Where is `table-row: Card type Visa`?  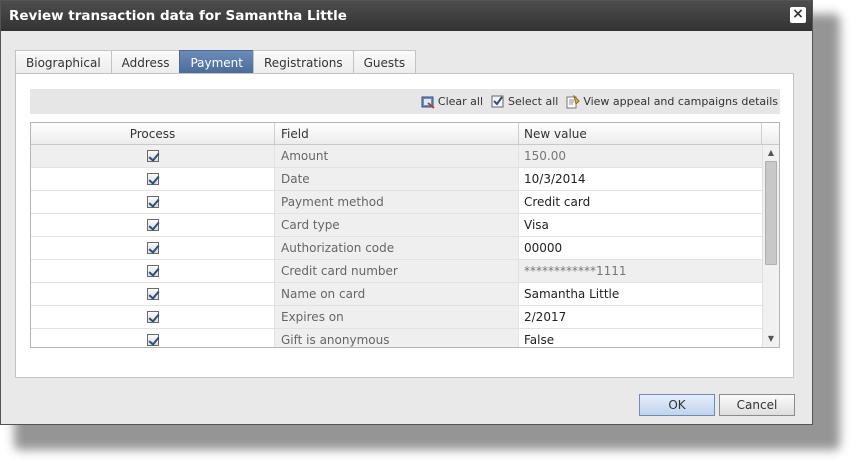
table-row: Card type Visa is located at coordinates (396, 225).